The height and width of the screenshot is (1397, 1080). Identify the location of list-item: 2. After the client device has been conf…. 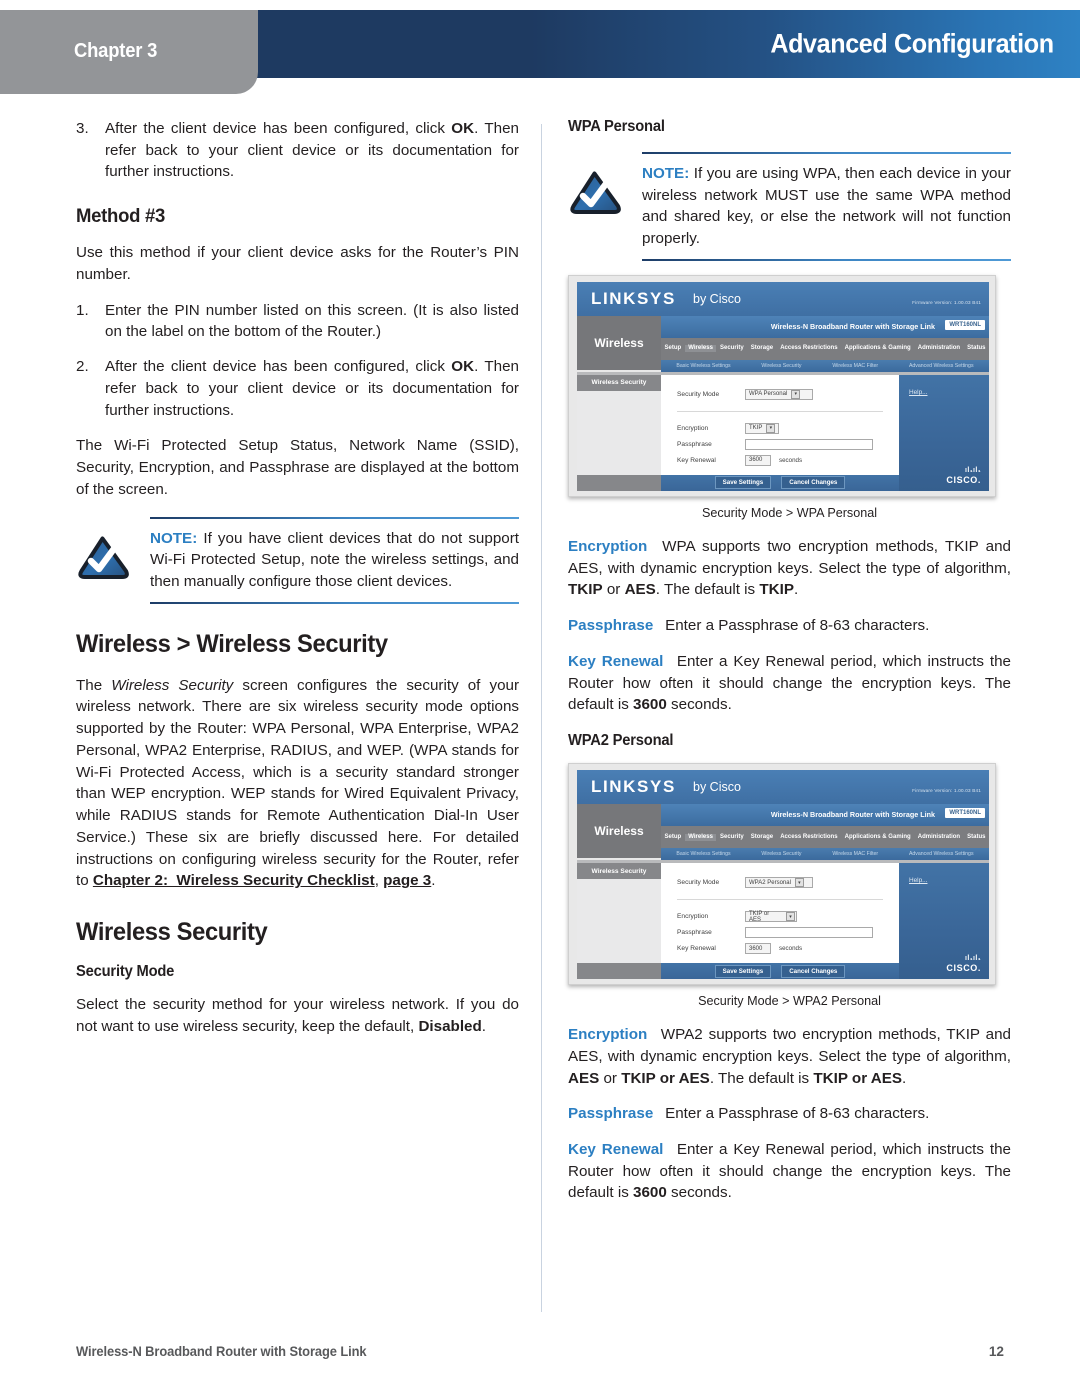
(297, 388).